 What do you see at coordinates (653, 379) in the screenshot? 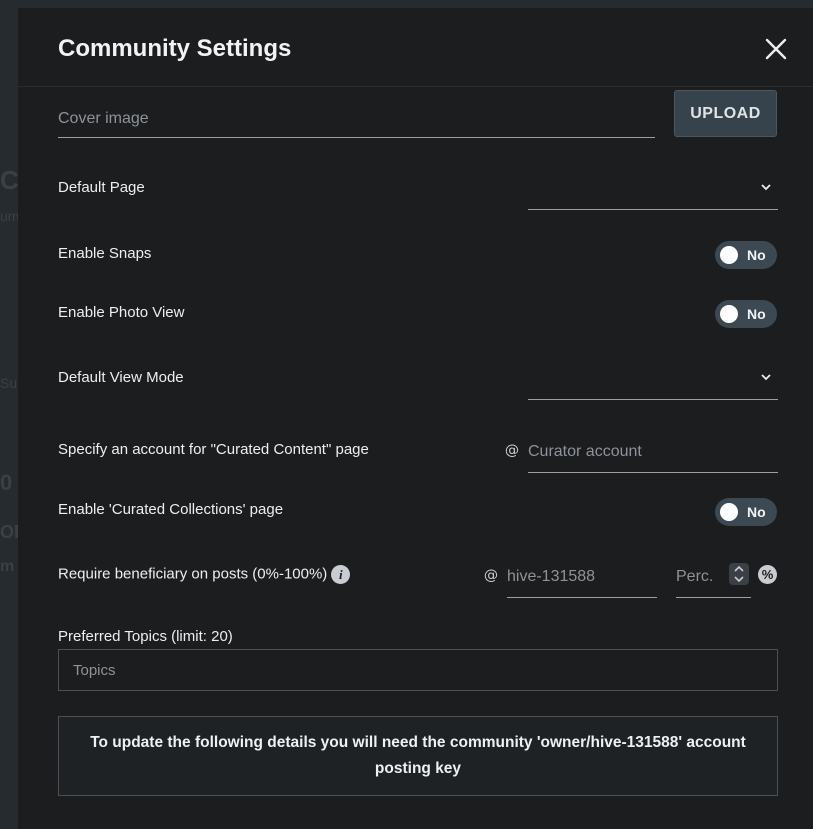
I see `default-view-mode-select` at bounding box center [653, 379].